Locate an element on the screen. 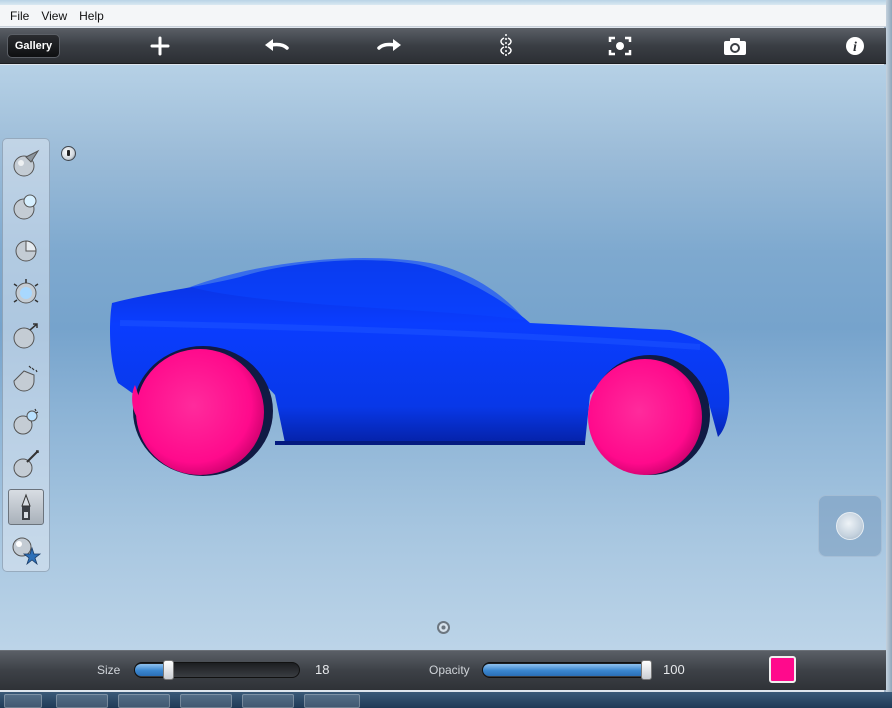 The image size is (892, 708). sculpt-inflate-tool-icon is located at coordinates (26, 421).